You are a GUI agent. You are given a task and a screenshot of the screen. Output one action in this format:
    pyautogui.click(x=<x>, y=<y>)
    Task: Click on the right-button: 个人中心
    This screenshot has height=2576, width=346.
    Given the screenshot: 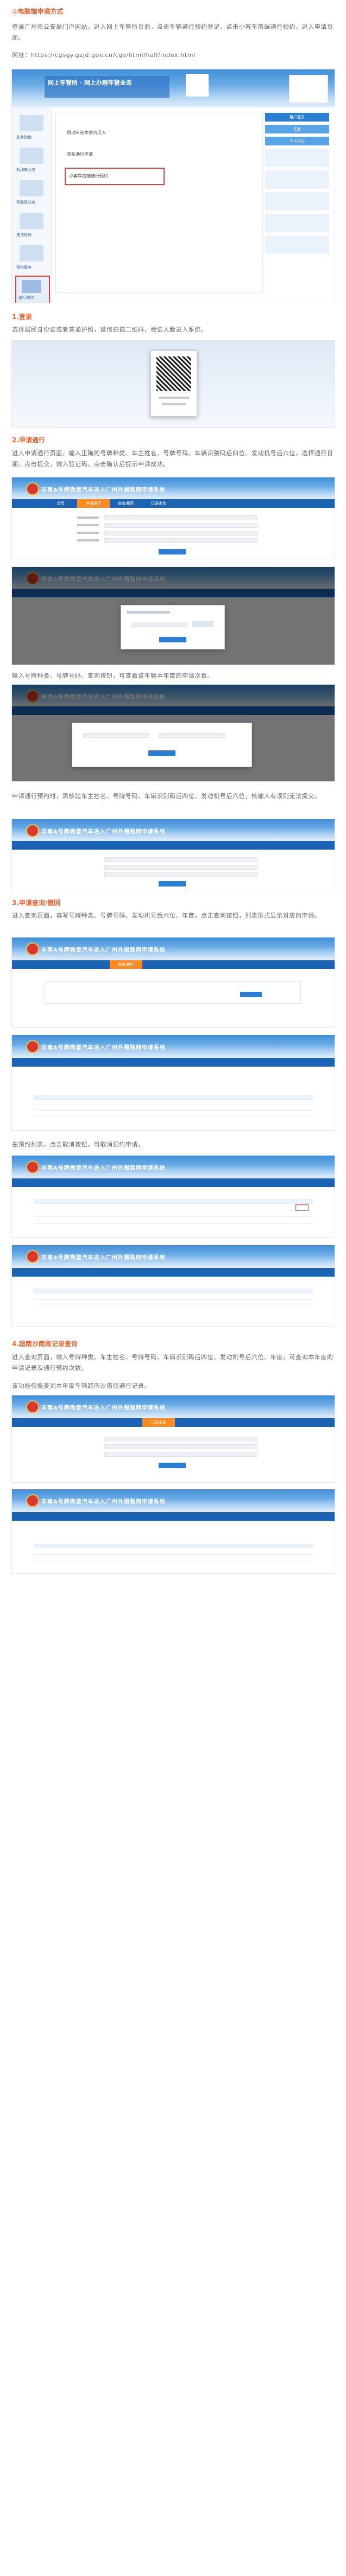 What is the action you would take?
    pyautogui.click(x=297, y=141)
    